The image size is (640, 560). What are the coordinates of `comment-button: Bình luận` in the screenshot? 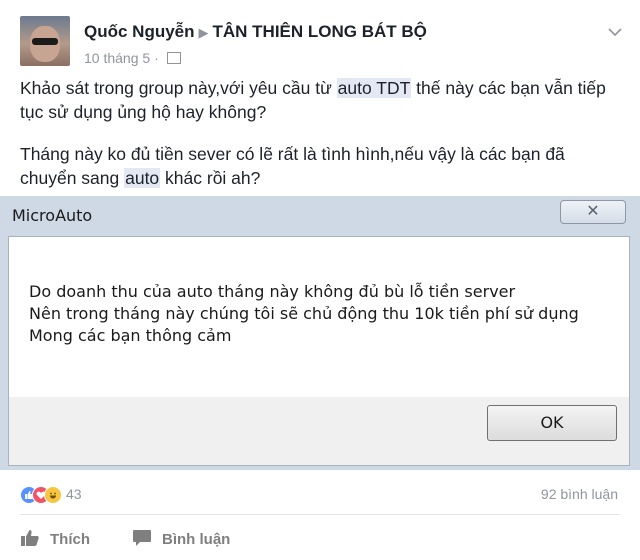 It's located at (181, 540).